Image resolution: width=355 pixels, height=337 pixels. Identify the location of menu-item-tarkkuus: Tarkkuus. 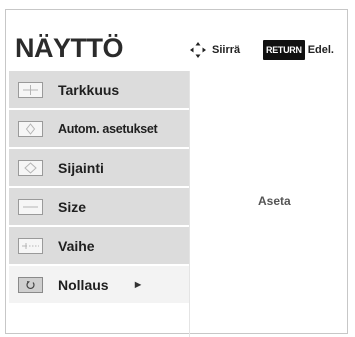
(99, 90).